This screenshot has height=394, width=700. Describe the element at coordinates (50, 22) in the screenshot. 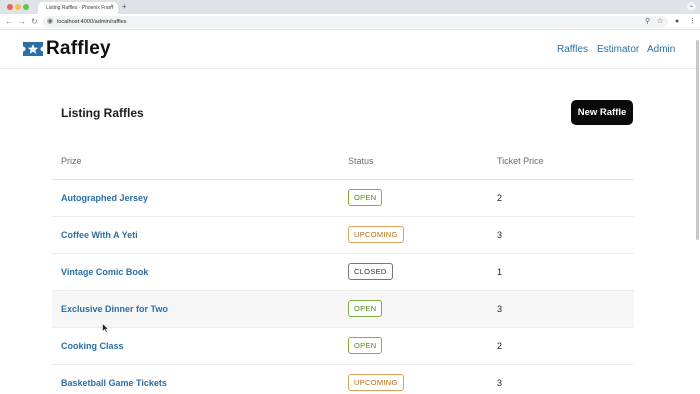

I see `site-info-icon: ◉` at that location.